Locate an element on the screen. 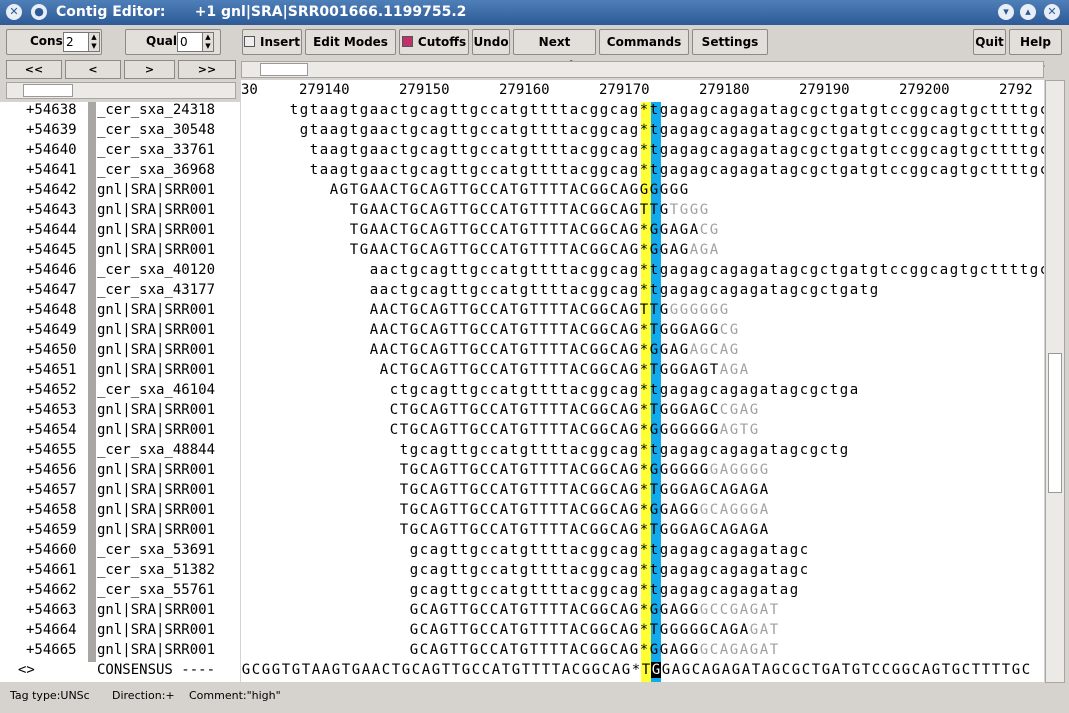 Image resolution: width=1069 pixels, height=713 pixels. read-name-row: +54661 _cer_sxa_51382 is located at coordinates (120, 572).